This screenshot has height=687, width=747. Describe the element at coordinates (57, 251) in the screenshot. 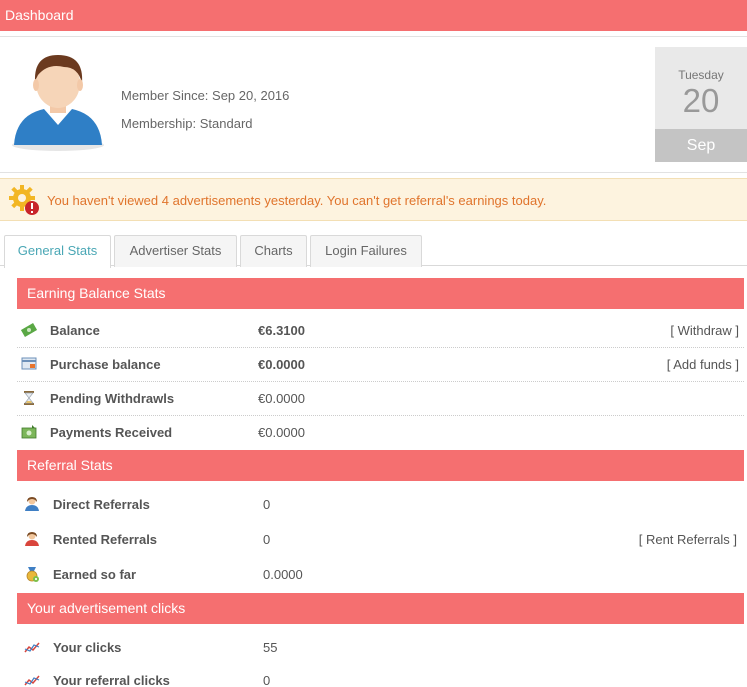

I see `tab-general-stats: General Stats` at that location.